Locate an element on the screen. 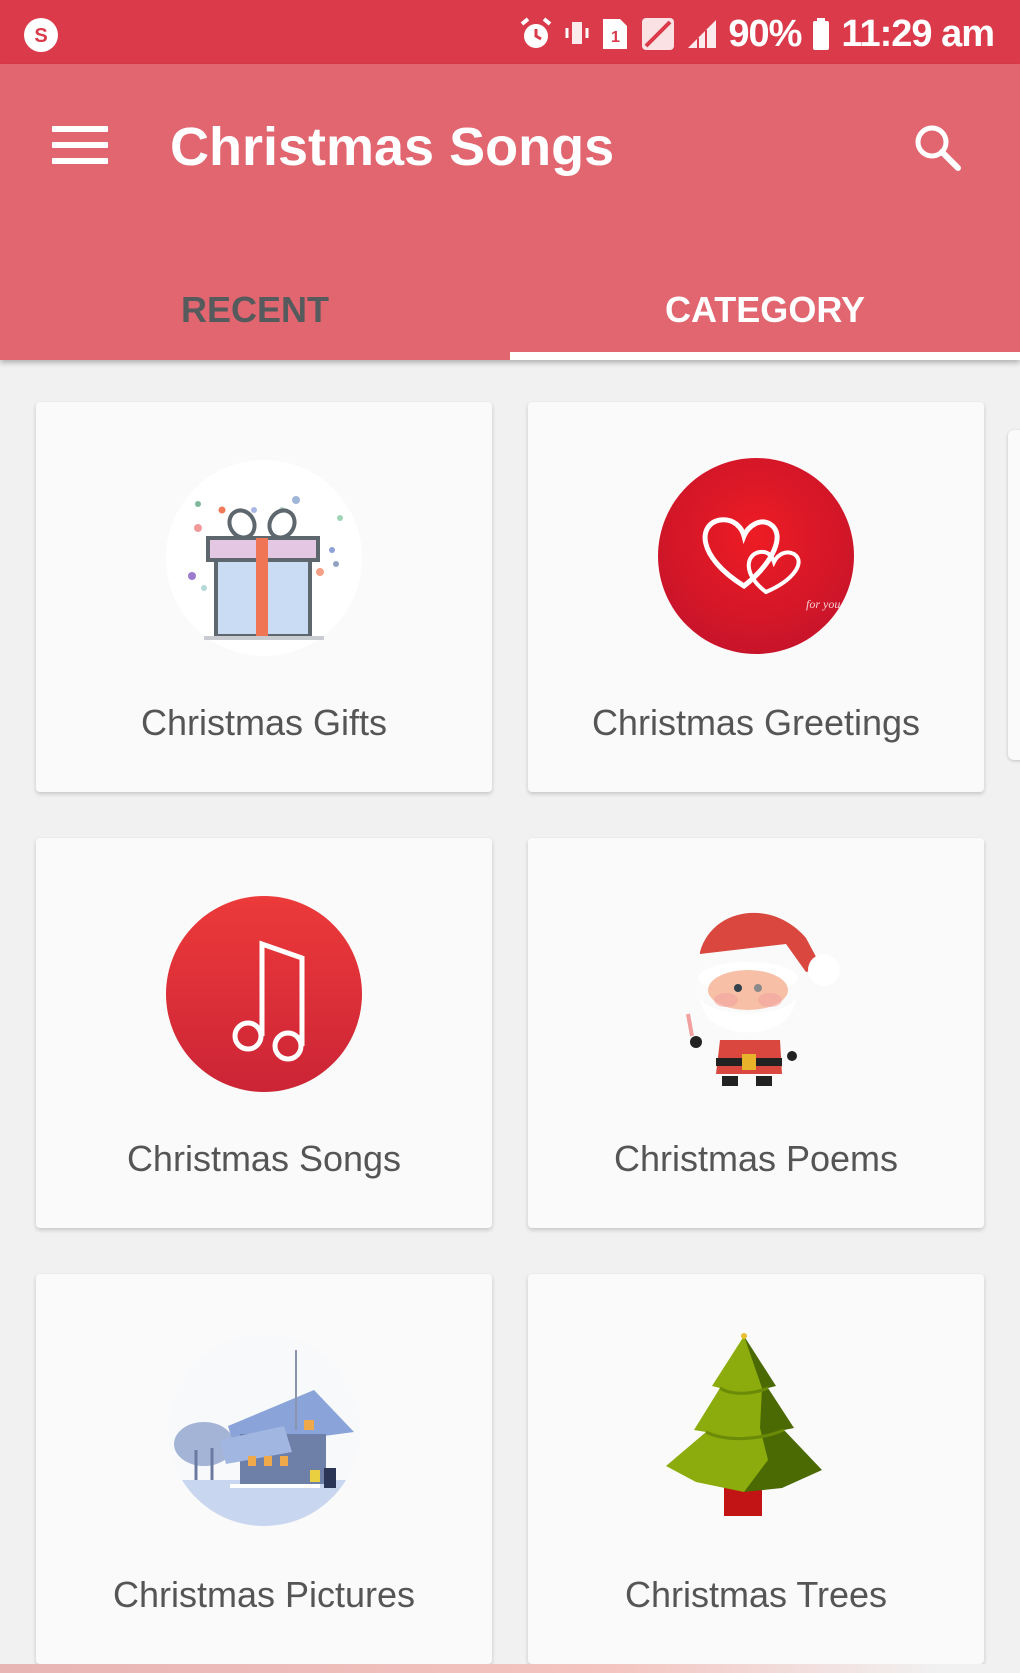 Image resolution: width=1020 pixels, height=1673 pixels. category-label: Christmas Greetings is located at coordinates (756, 722).